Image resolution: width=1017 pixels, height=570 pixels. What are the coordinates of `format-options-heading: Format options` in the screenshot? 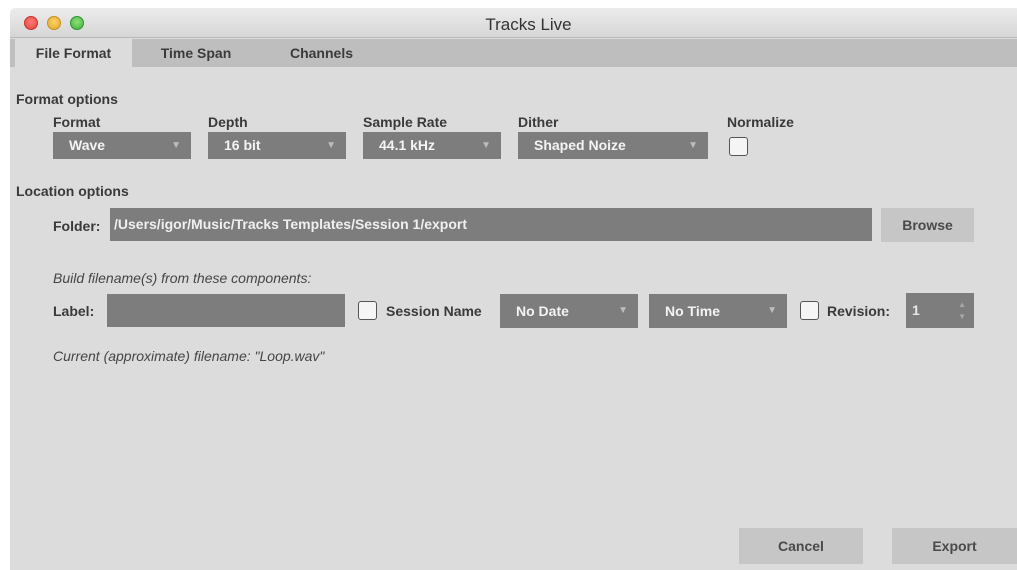 It's located at (67, 99).